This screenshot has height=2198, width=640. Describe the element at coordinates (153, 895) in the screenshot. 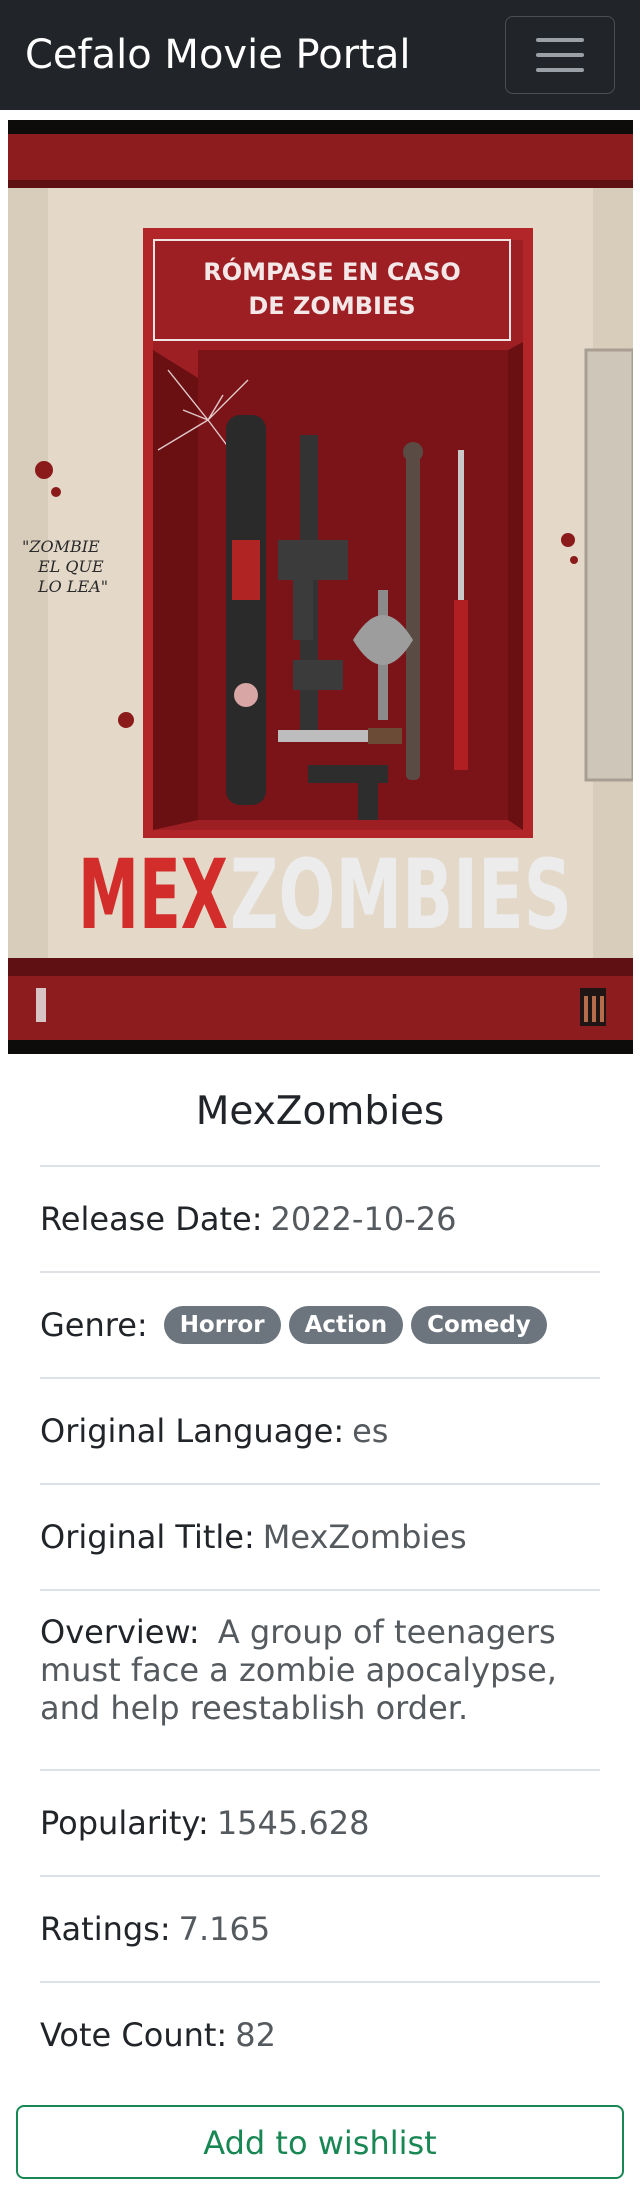

I see `poster-title-part1: MEX` at that location.